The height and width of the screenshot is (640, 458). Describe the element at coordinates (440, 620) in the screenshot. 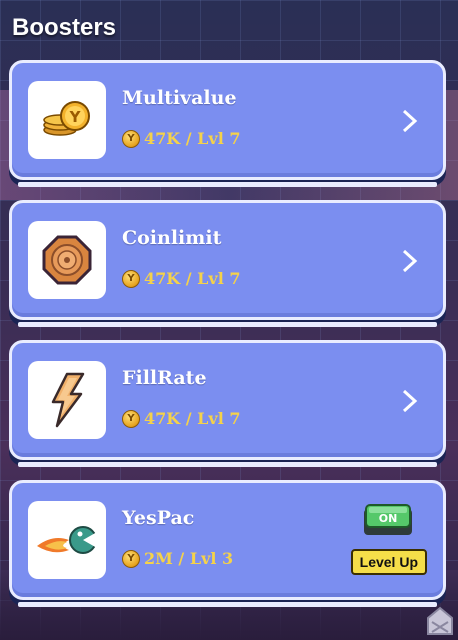

I see `pixel-house-icon` at that location.